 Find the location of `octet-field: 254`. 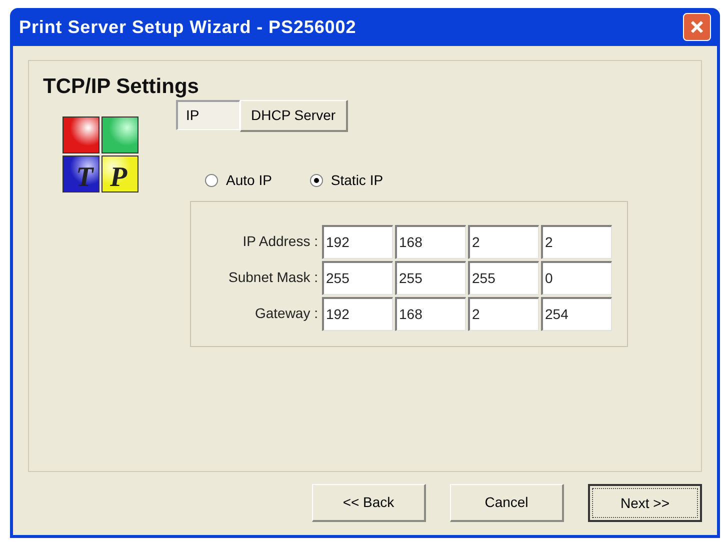

octet-field: 254 is located at coordinates (576, 313).